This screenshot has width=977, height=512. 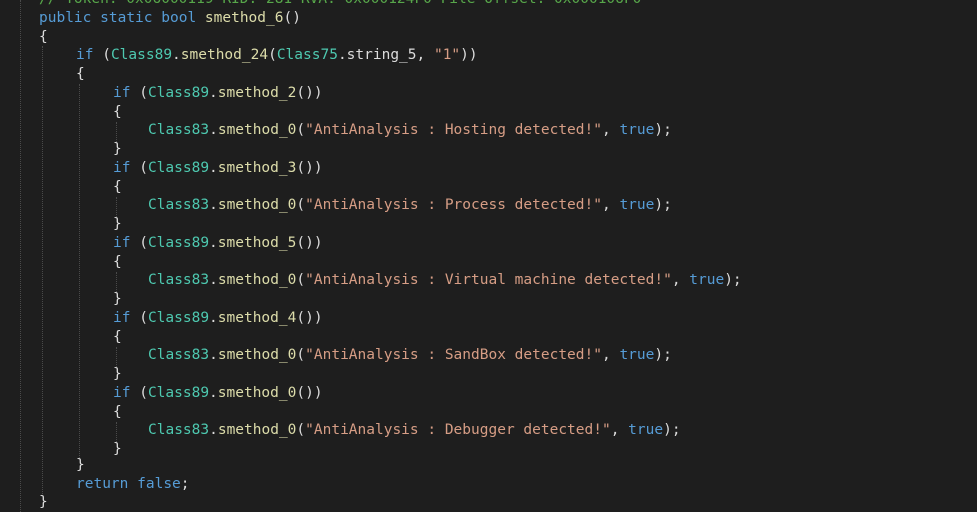 I want to click on method-name: smethod_5, so click(x=257, y=243).